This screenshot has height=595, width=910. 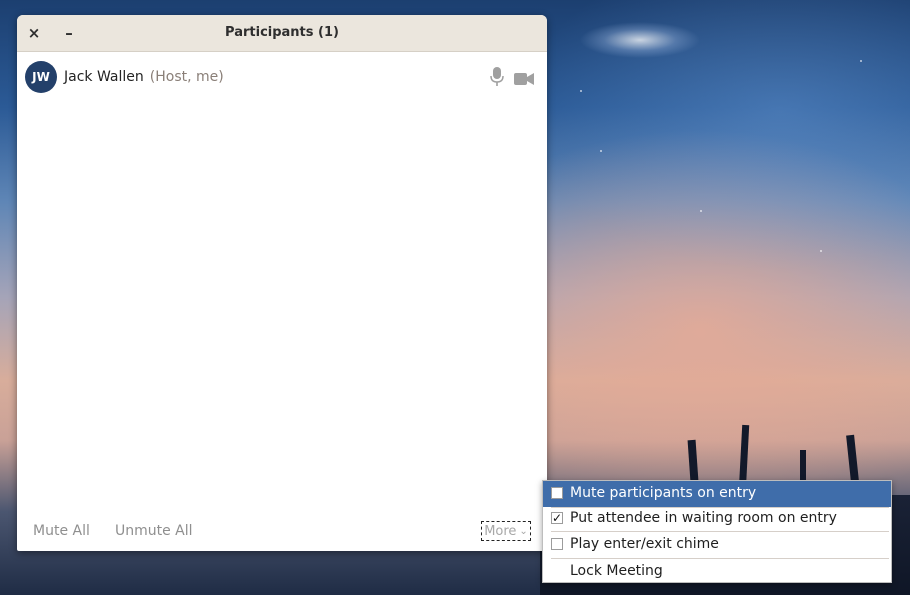 I want to click on chevron-down-icon: ⌄, so click(x=523, y=531).